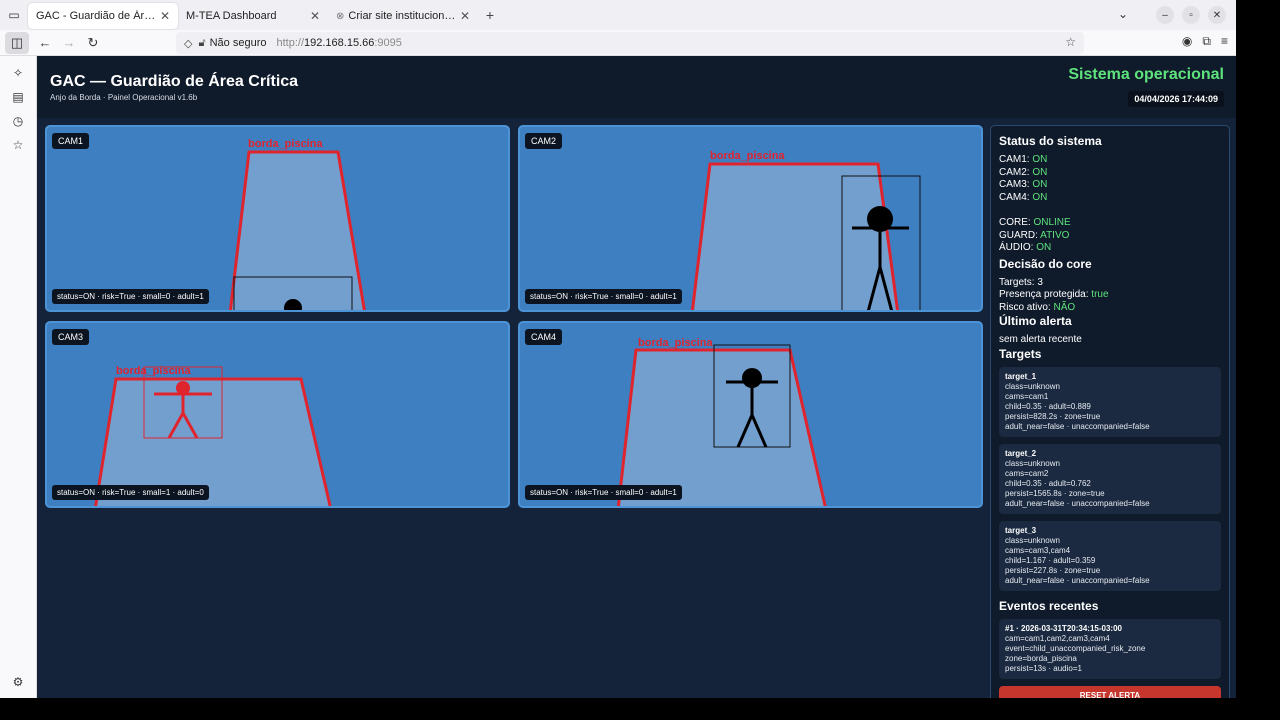 The height and width of the screenshot is (720, 1280). What do you see at coordinates (201, 43) in the screenshot?
I see `insecure-lock-icon: 🔓︎` at bounding box center [201, 43].